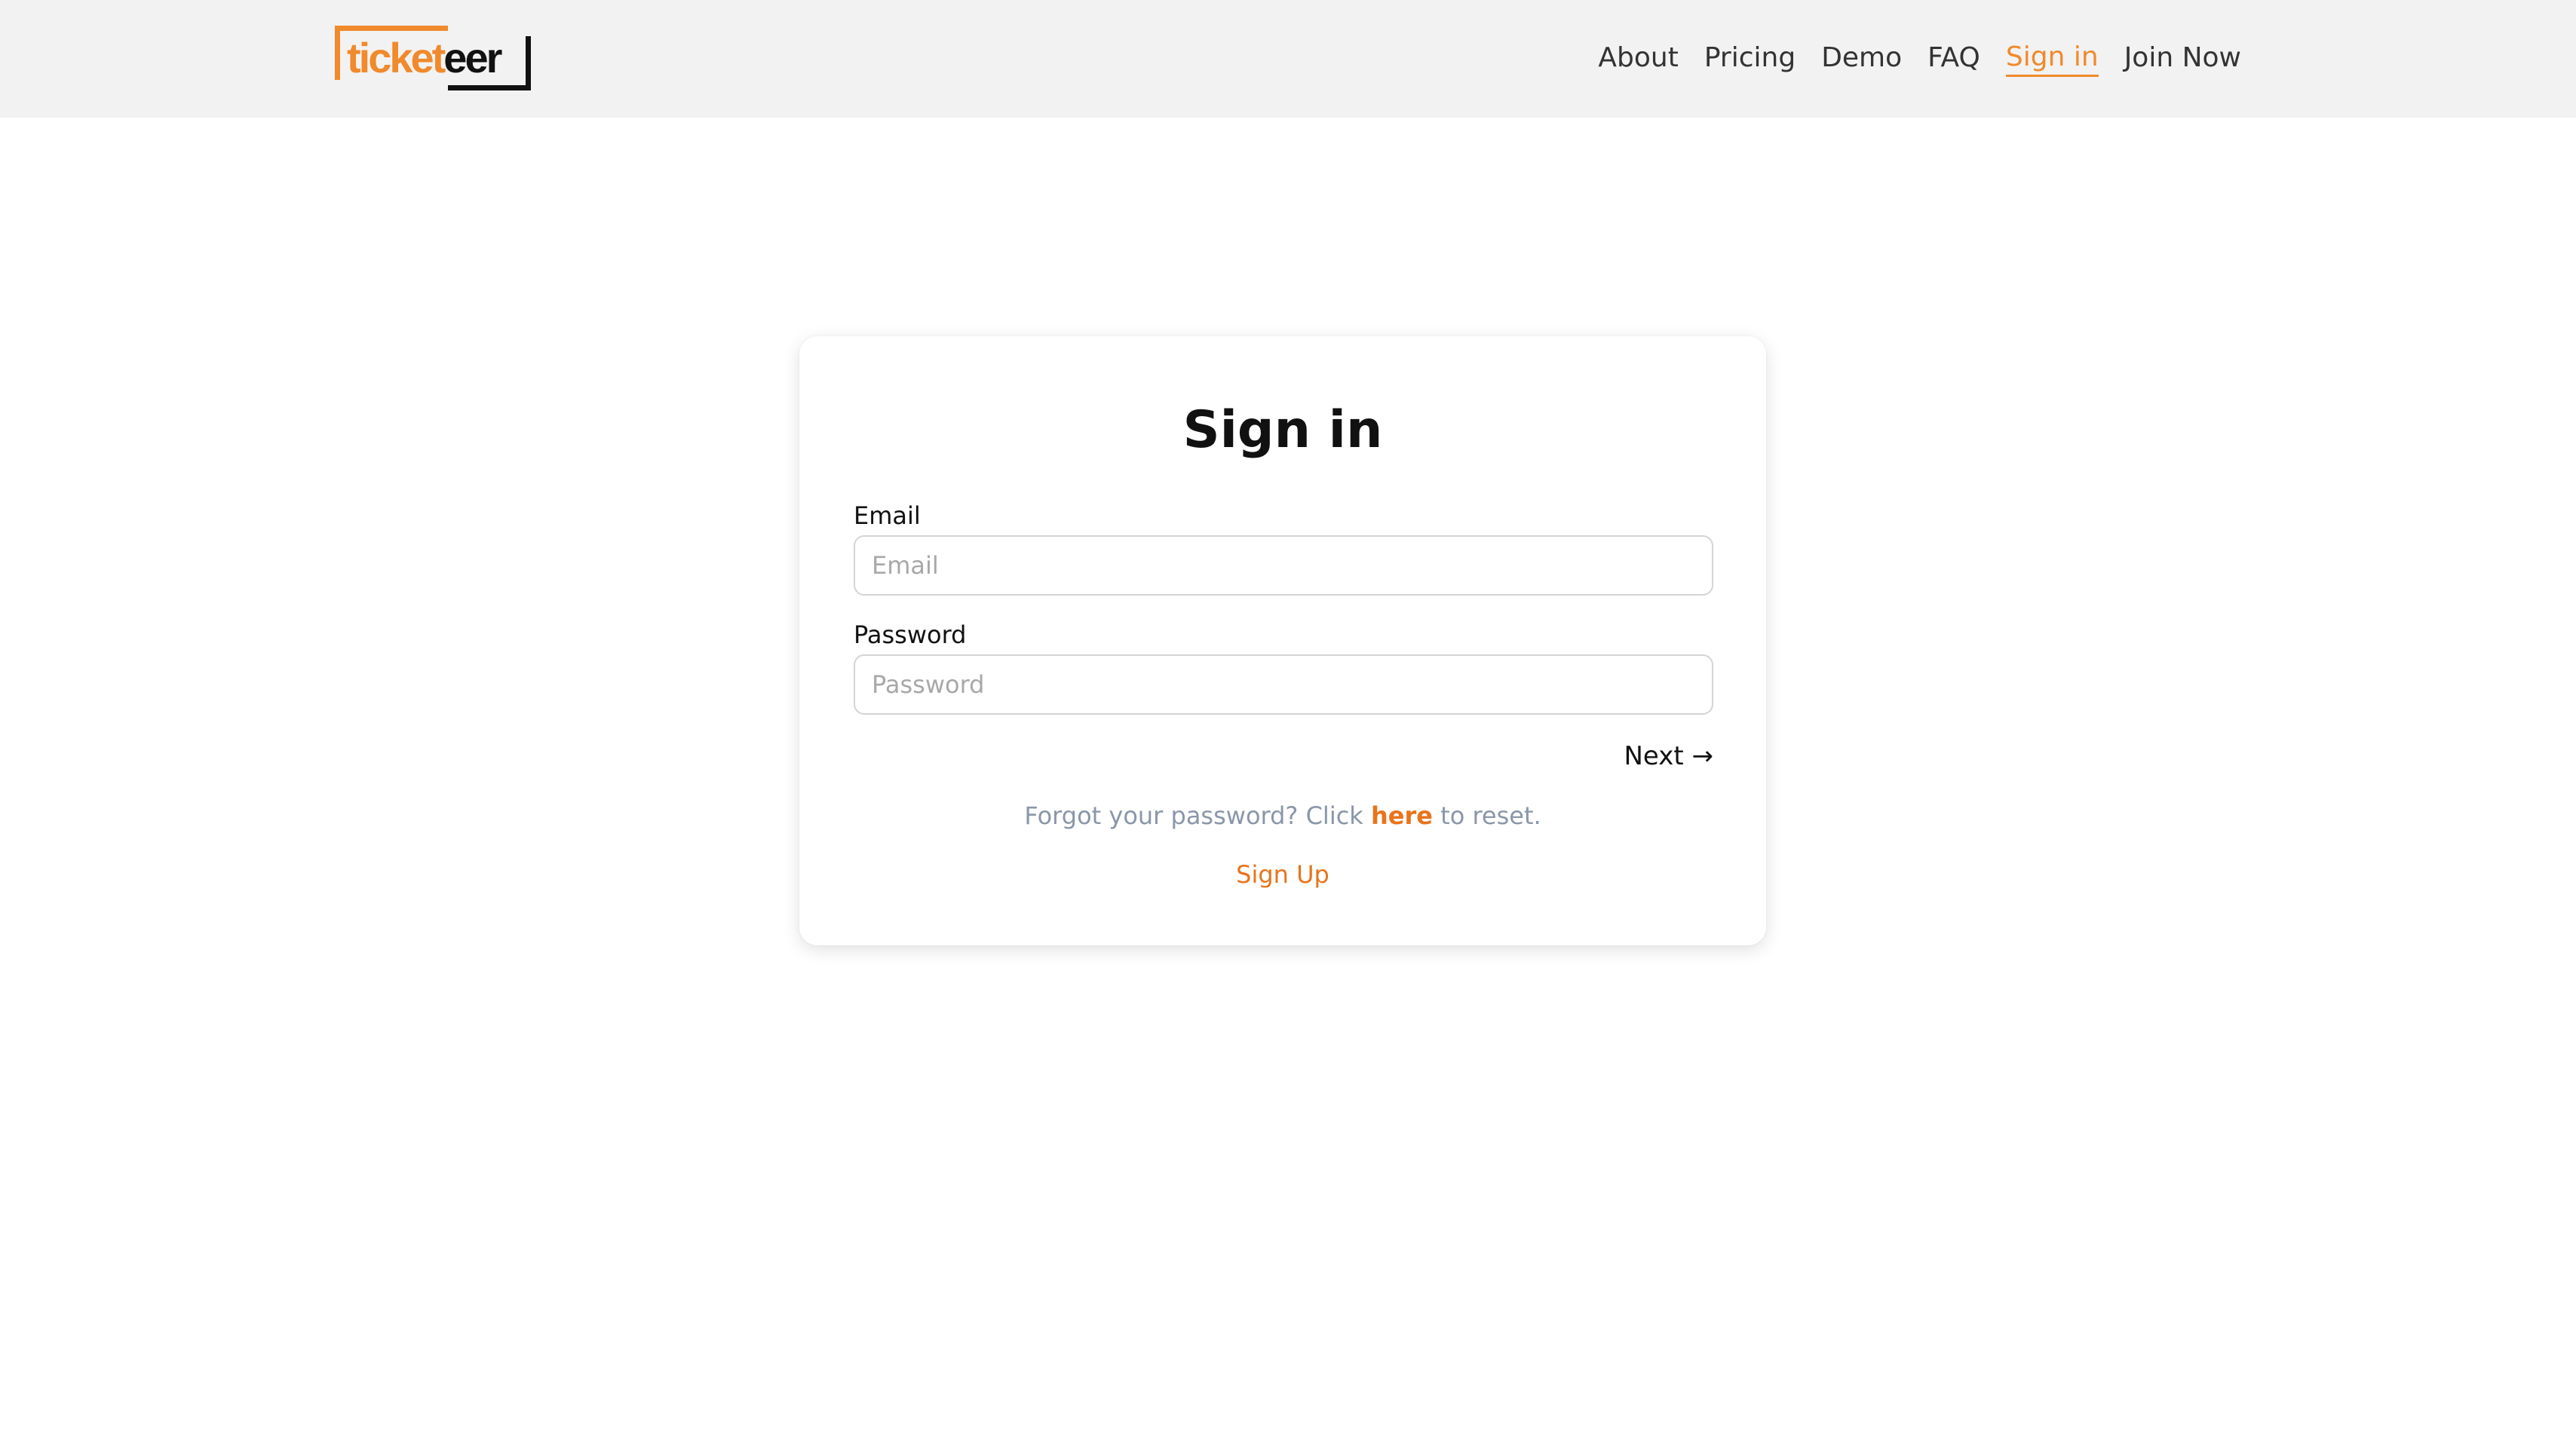  I want to click on password-label: Password, so click(910, 634).